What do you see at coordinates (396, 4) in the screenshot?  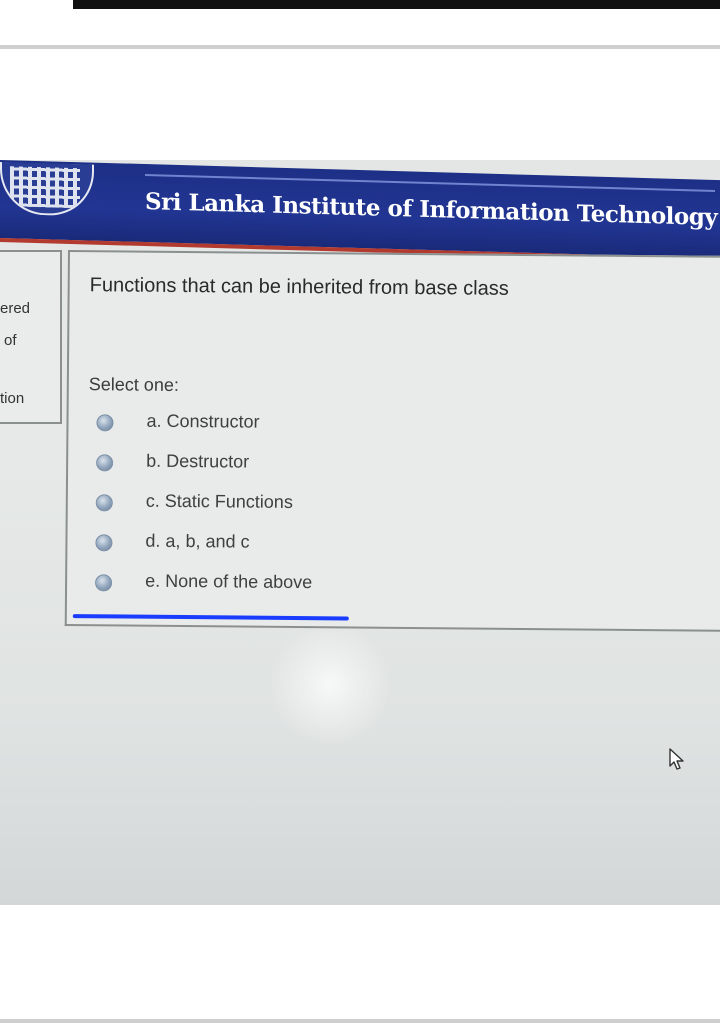 I see `top-bar` at bounding box center [396, 4].